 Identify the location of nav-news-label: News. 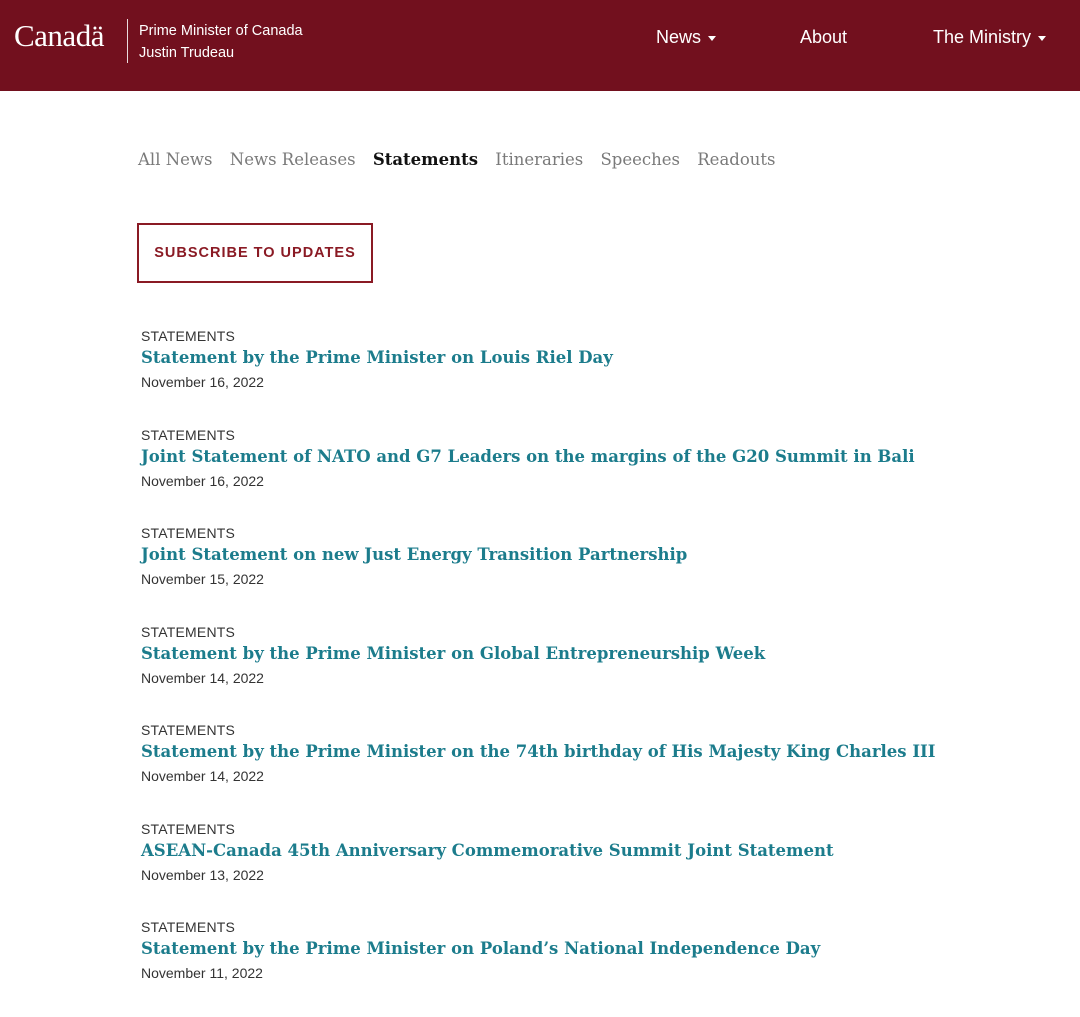
(679, 37).